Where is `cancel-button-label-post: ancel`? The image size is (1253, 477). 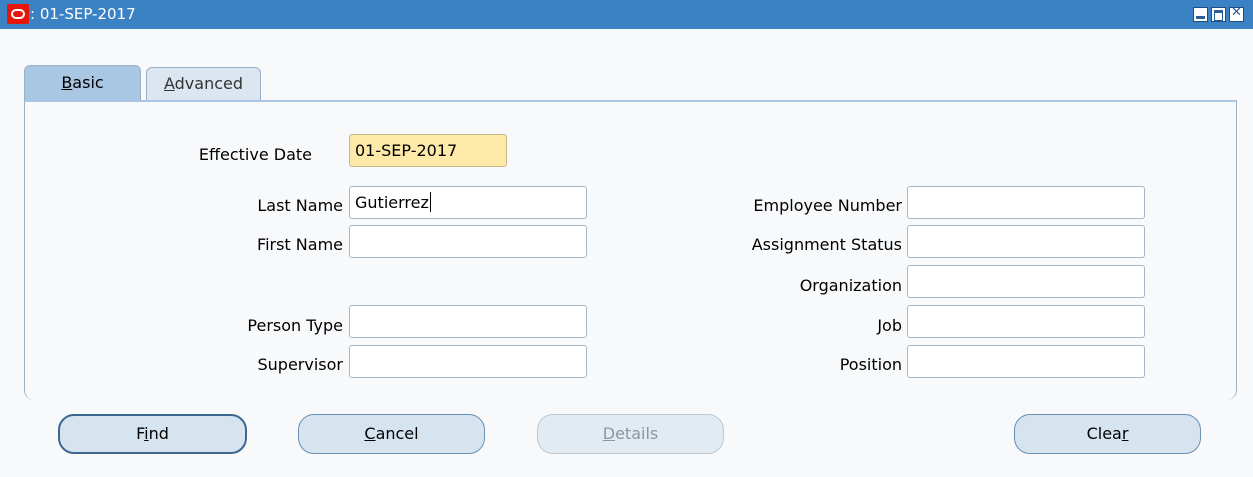 cancel-button-label-post: ancel is located at coordinates (397, 433).